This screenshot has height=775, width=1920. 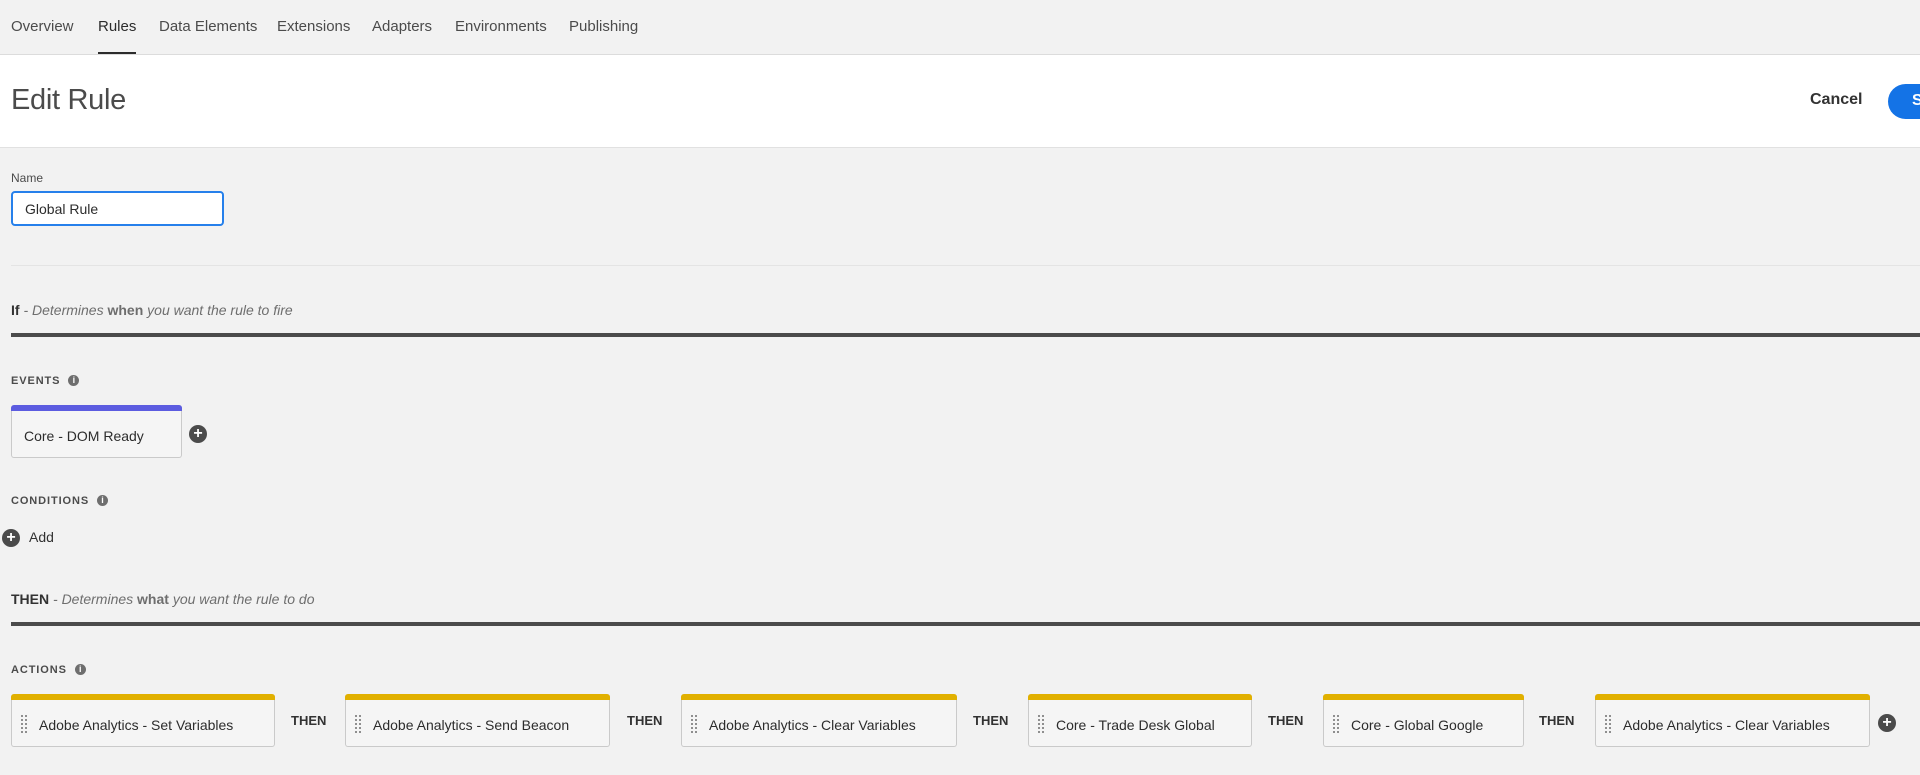 What do you see at coordinates (218, 310) in the screenshot?
I see `if-suffix: you want the rule to fire` at bounding box center [218, 310].